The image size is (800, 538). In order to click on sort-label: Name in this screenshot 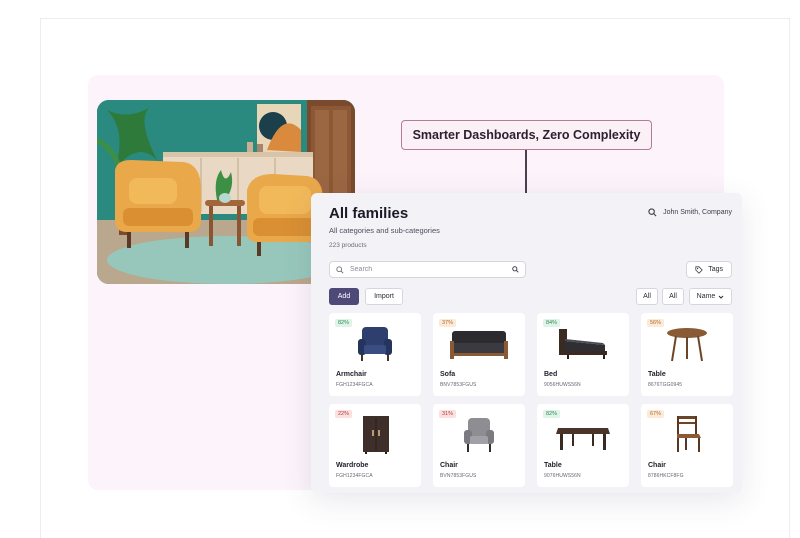, I will do `click(706, 296)`.